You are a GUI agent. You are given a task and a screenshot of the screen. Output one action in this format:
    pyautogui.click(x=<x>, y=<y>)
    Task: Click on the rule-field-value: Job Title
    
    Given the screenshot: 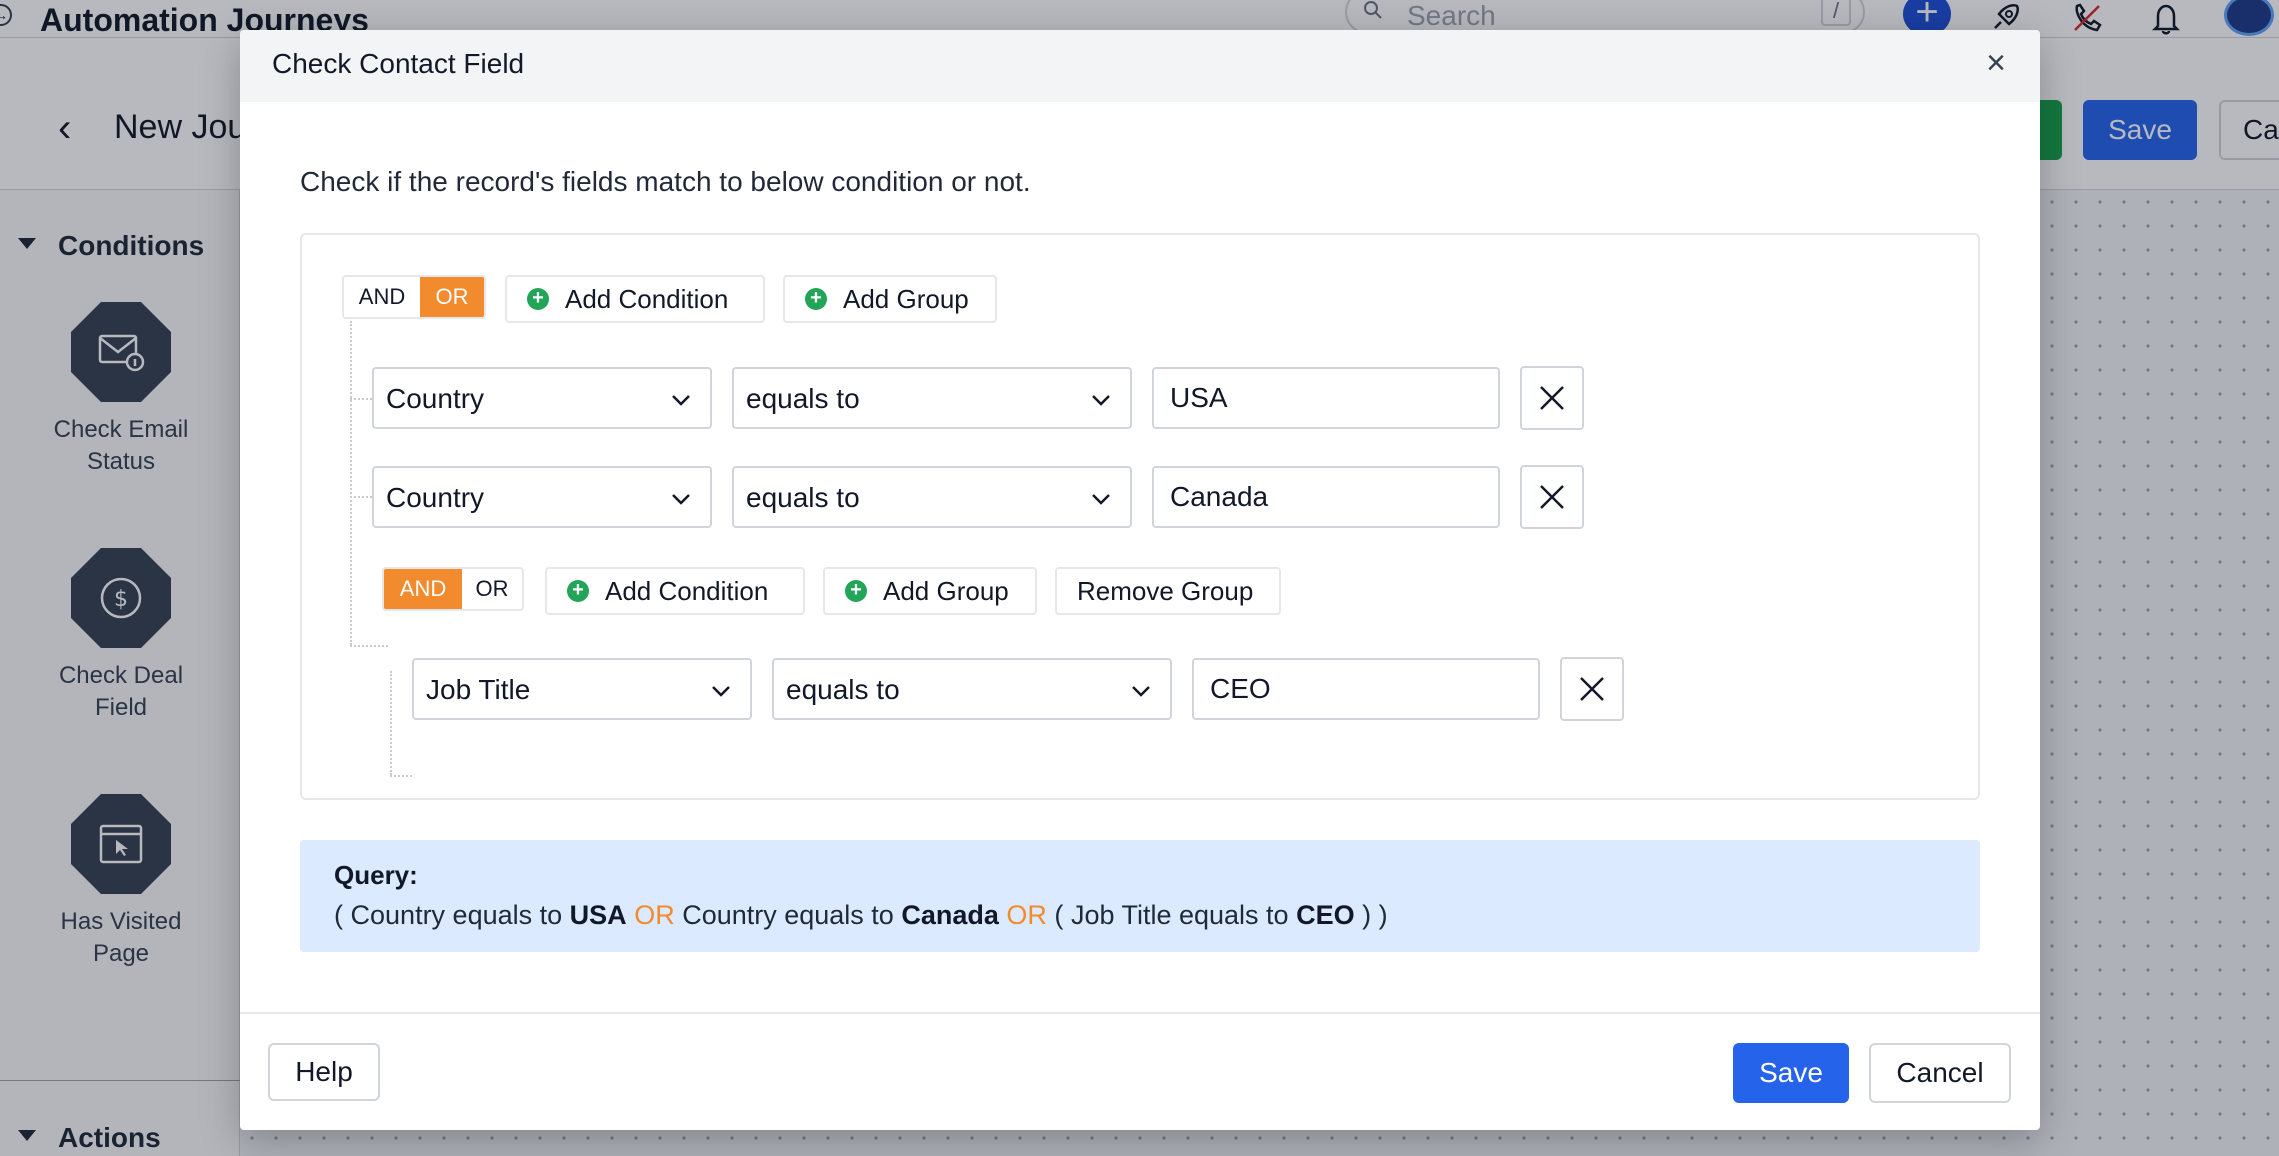 What is the action you would take?
    pyautogui.click(x=478, y=689)
    